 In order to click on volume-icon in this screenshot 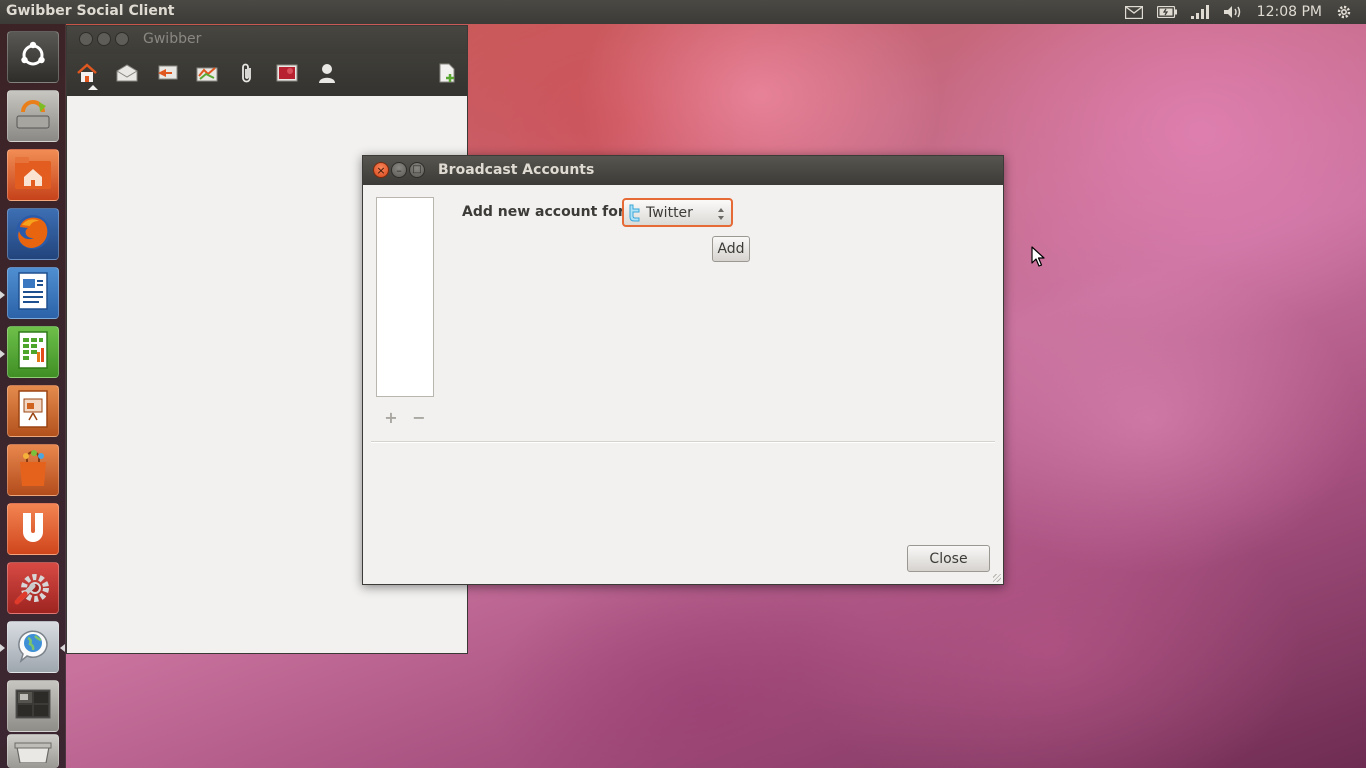, I will do `click(1233, 12)`.